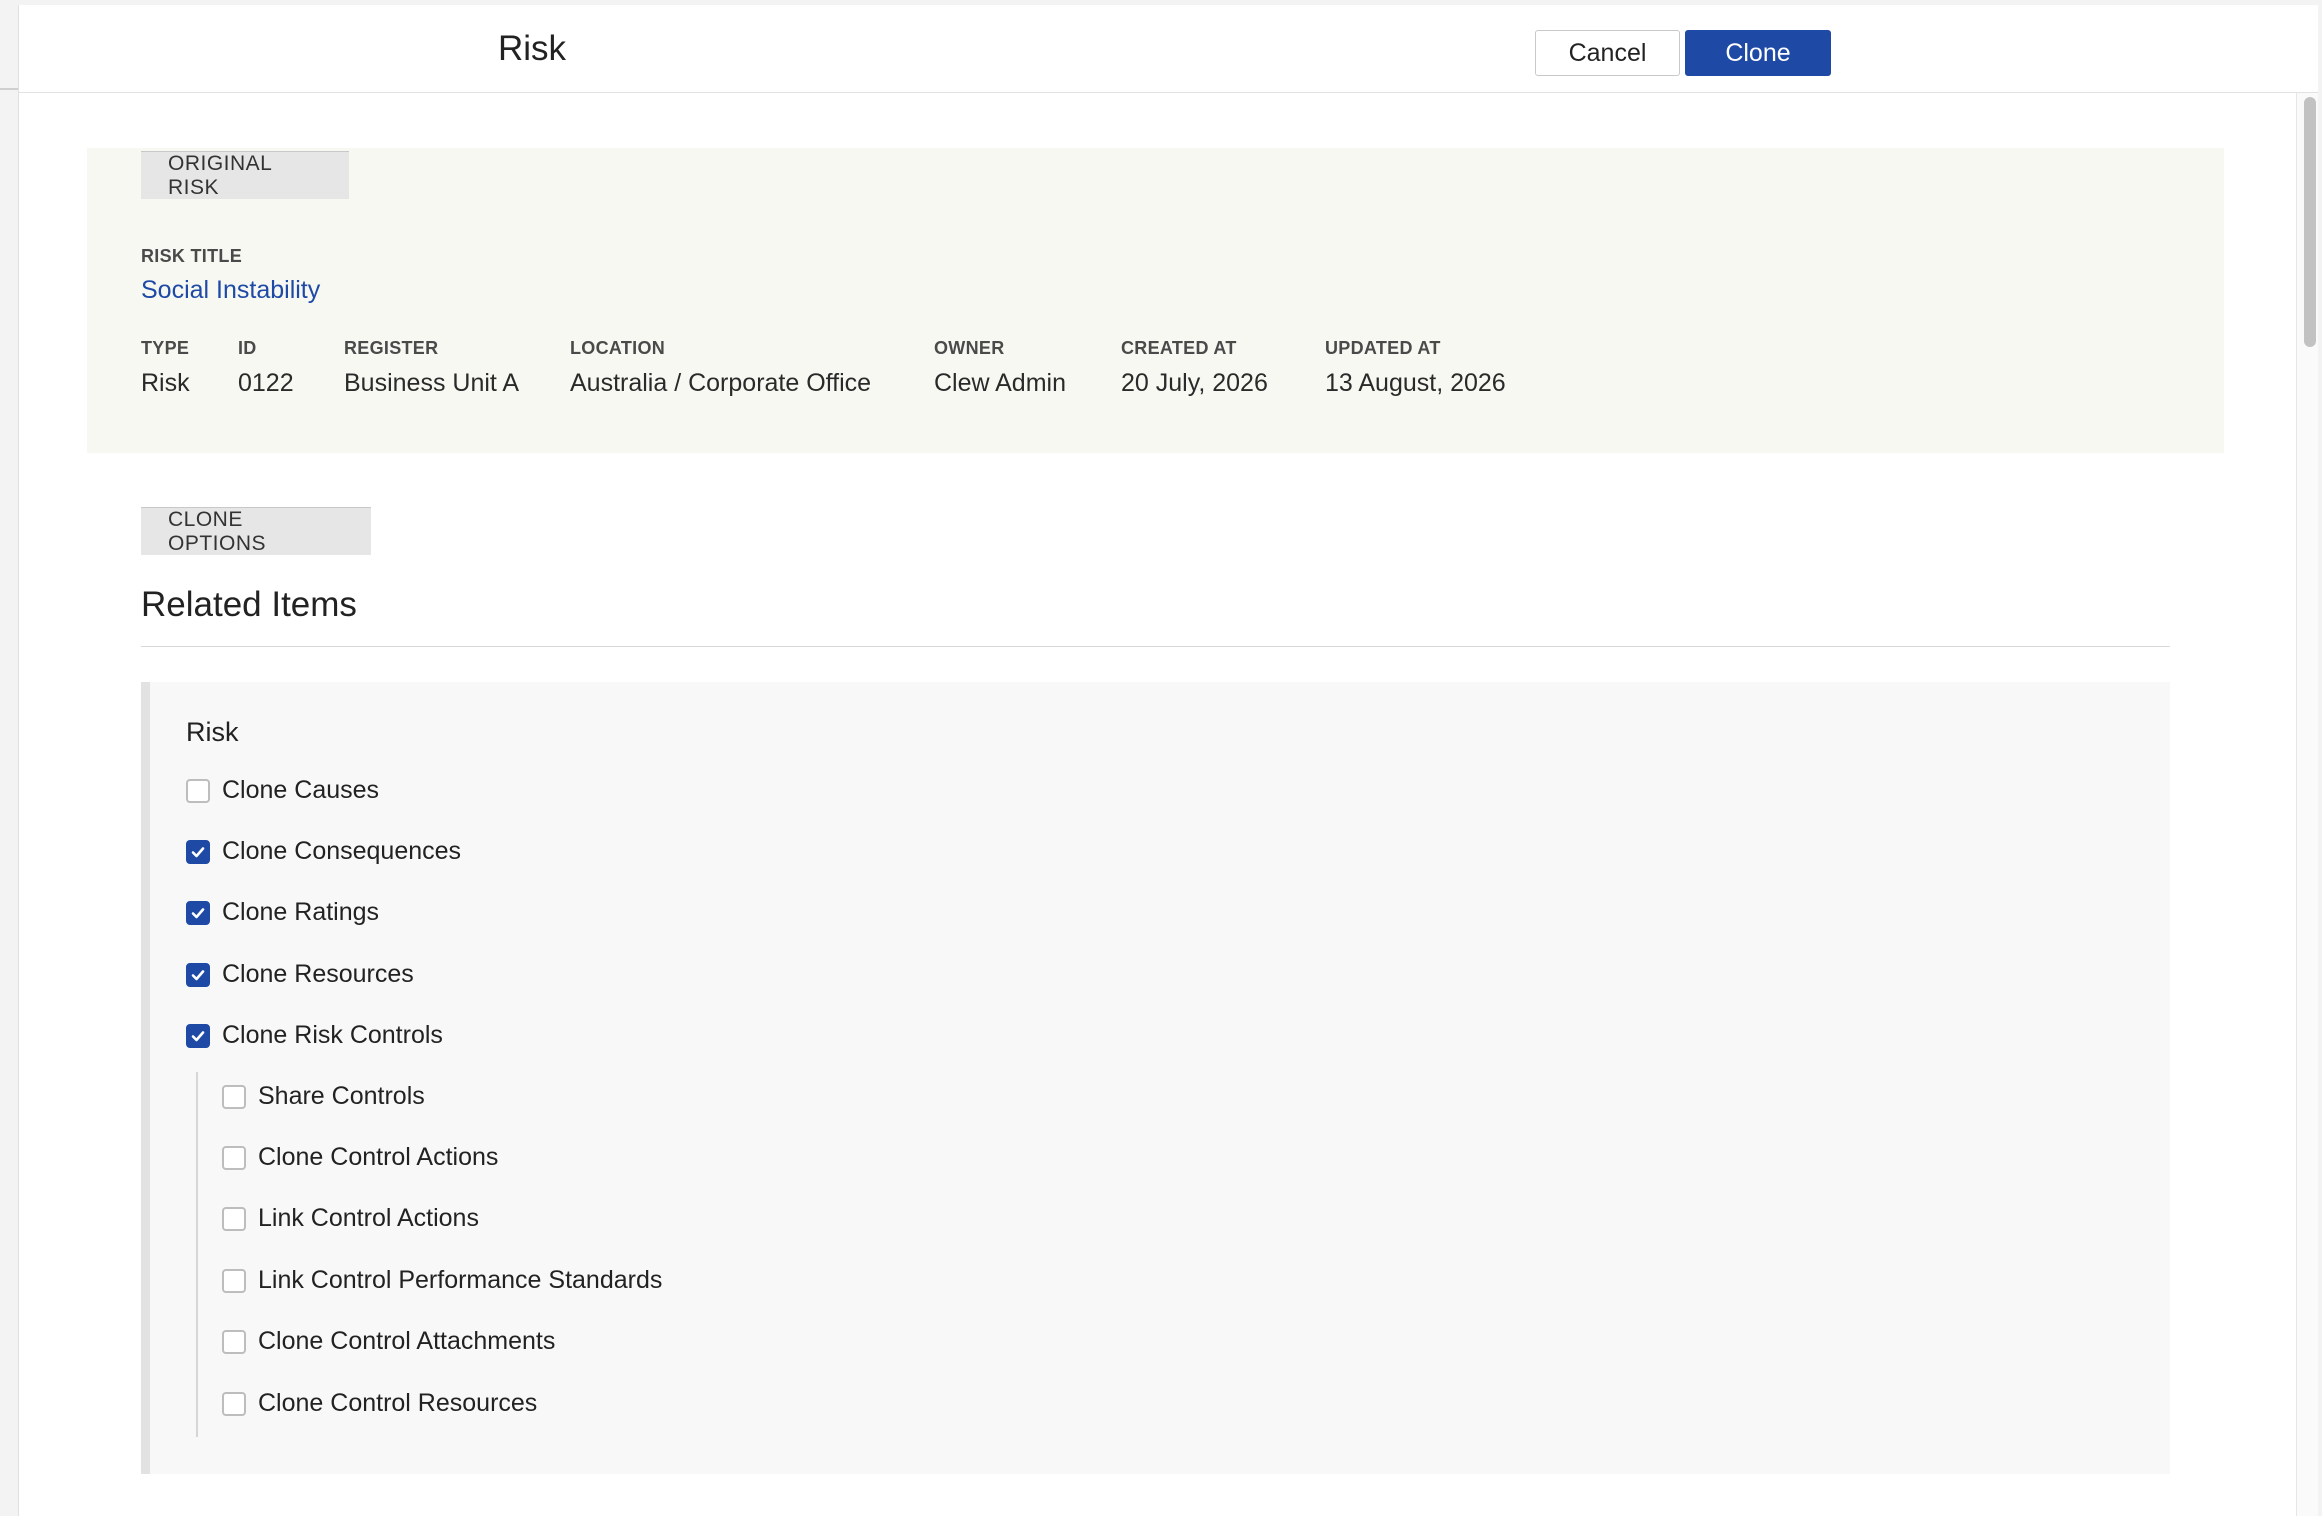  I want to click on risk-title-link: Social Instability, so click(230, 290).